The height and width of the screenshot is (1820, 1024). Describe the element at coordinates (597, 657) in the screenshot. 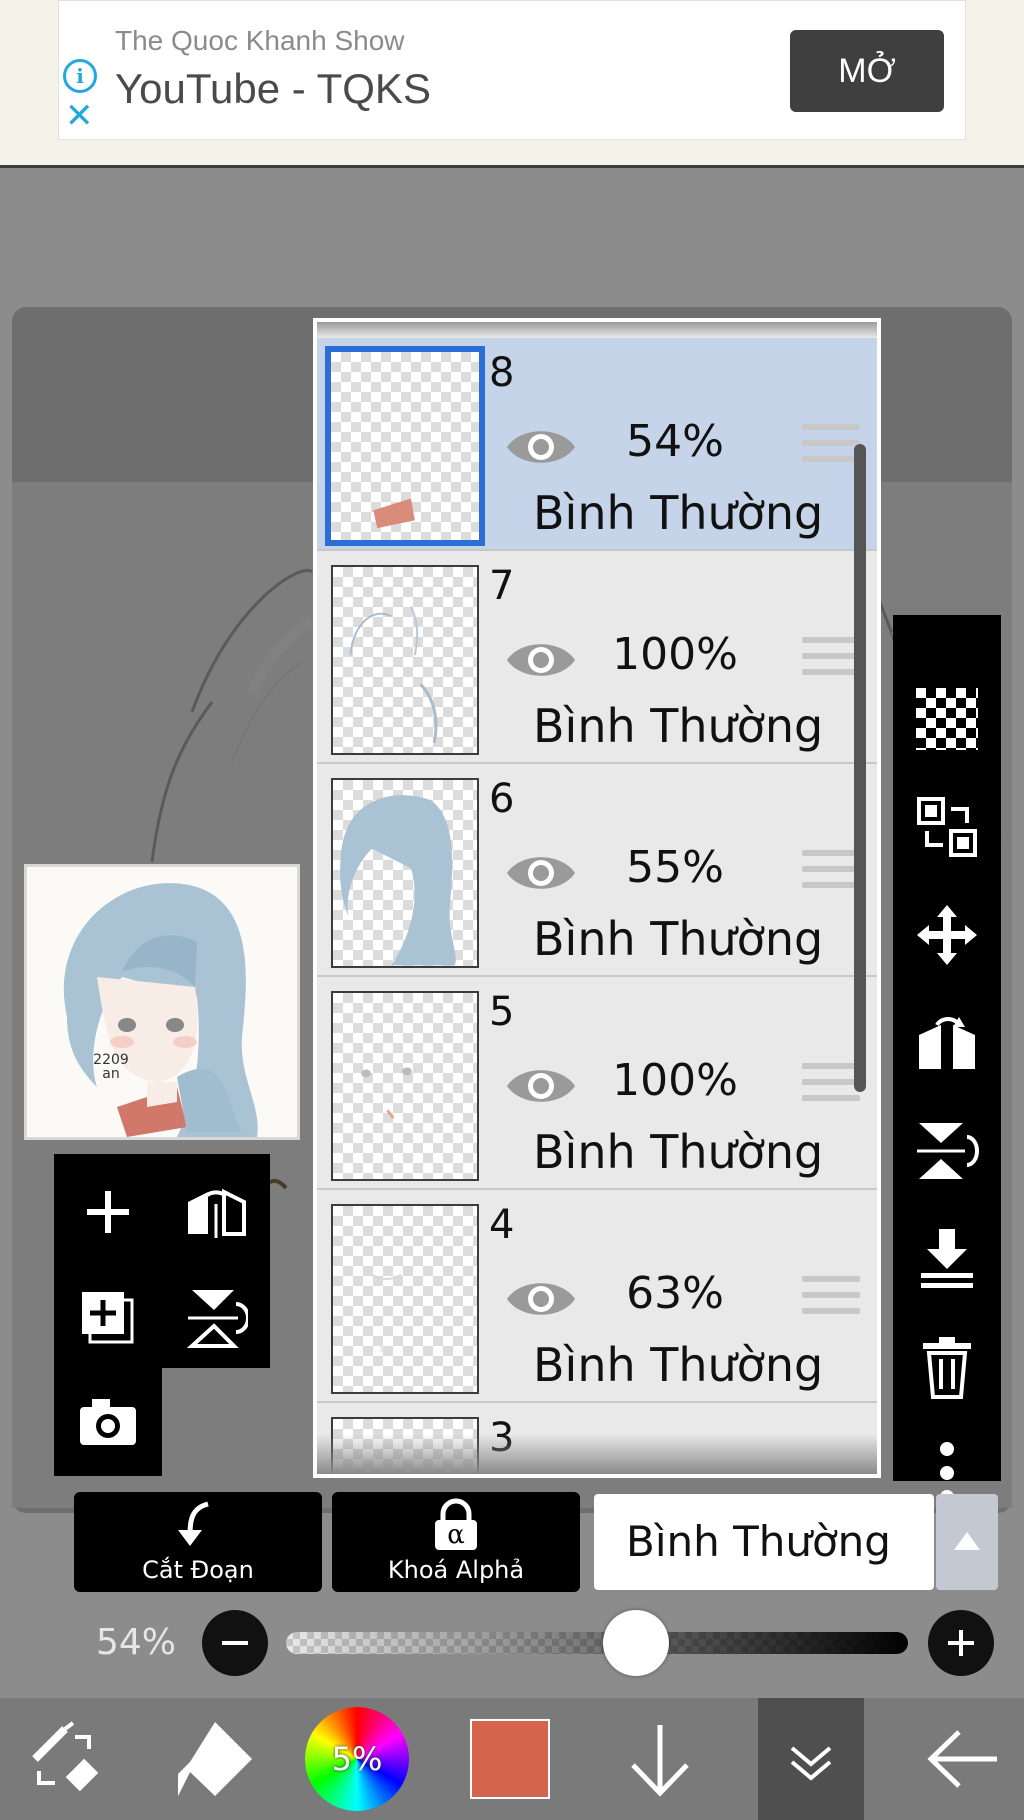

I see `layer-row: 7 100% Bình Thường` at that location.